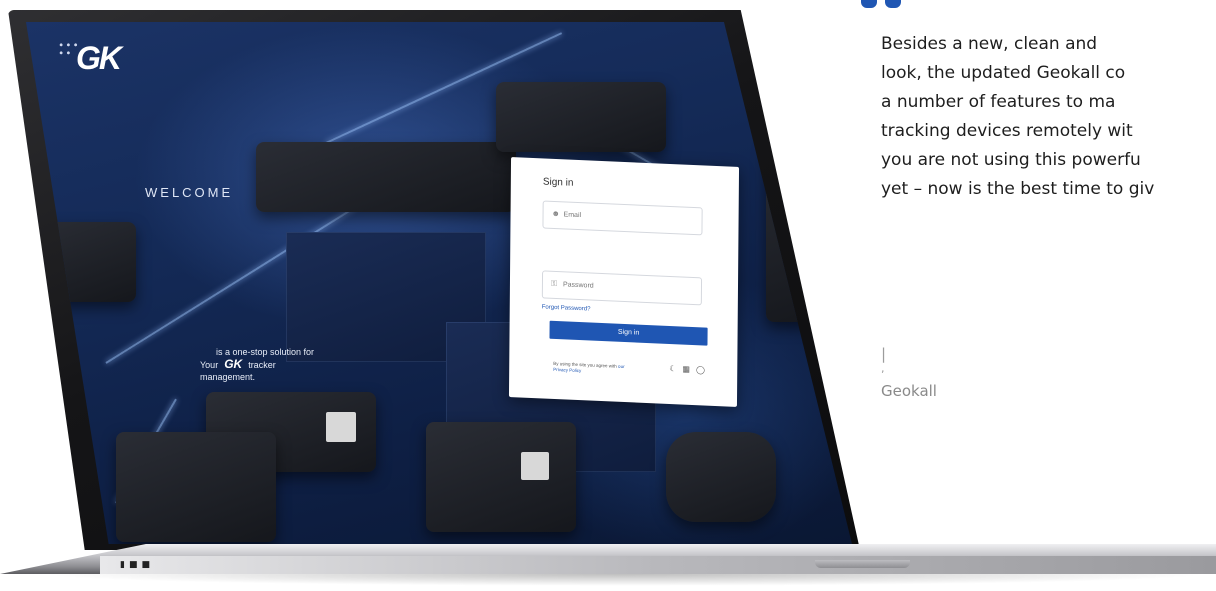  Describe the element at coordinates (566, 308) in the screenshot. I see `forgot-password-link: Forgot Password?` at that location.